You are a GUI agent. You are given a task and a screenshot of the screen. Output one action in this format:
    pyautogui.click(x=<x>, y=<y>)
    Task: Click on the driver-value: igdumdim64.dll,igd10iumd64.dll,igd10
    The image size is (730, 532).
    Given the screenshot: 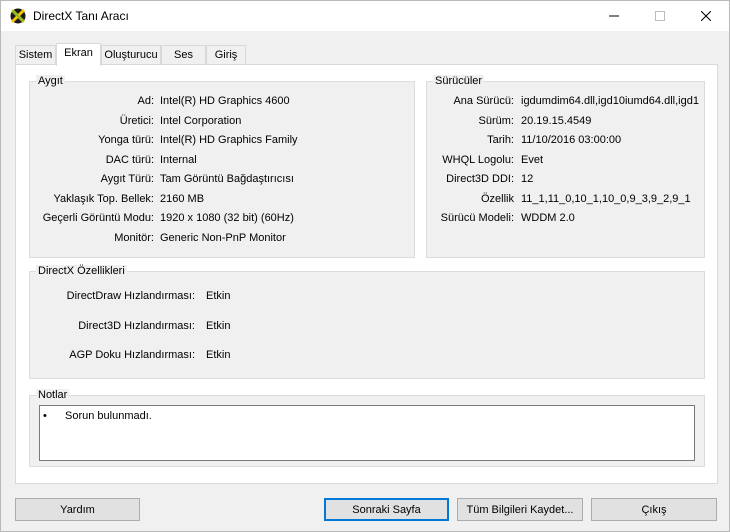 What is the action you would take?
    pyautogui.click(x=610, y=101)
    